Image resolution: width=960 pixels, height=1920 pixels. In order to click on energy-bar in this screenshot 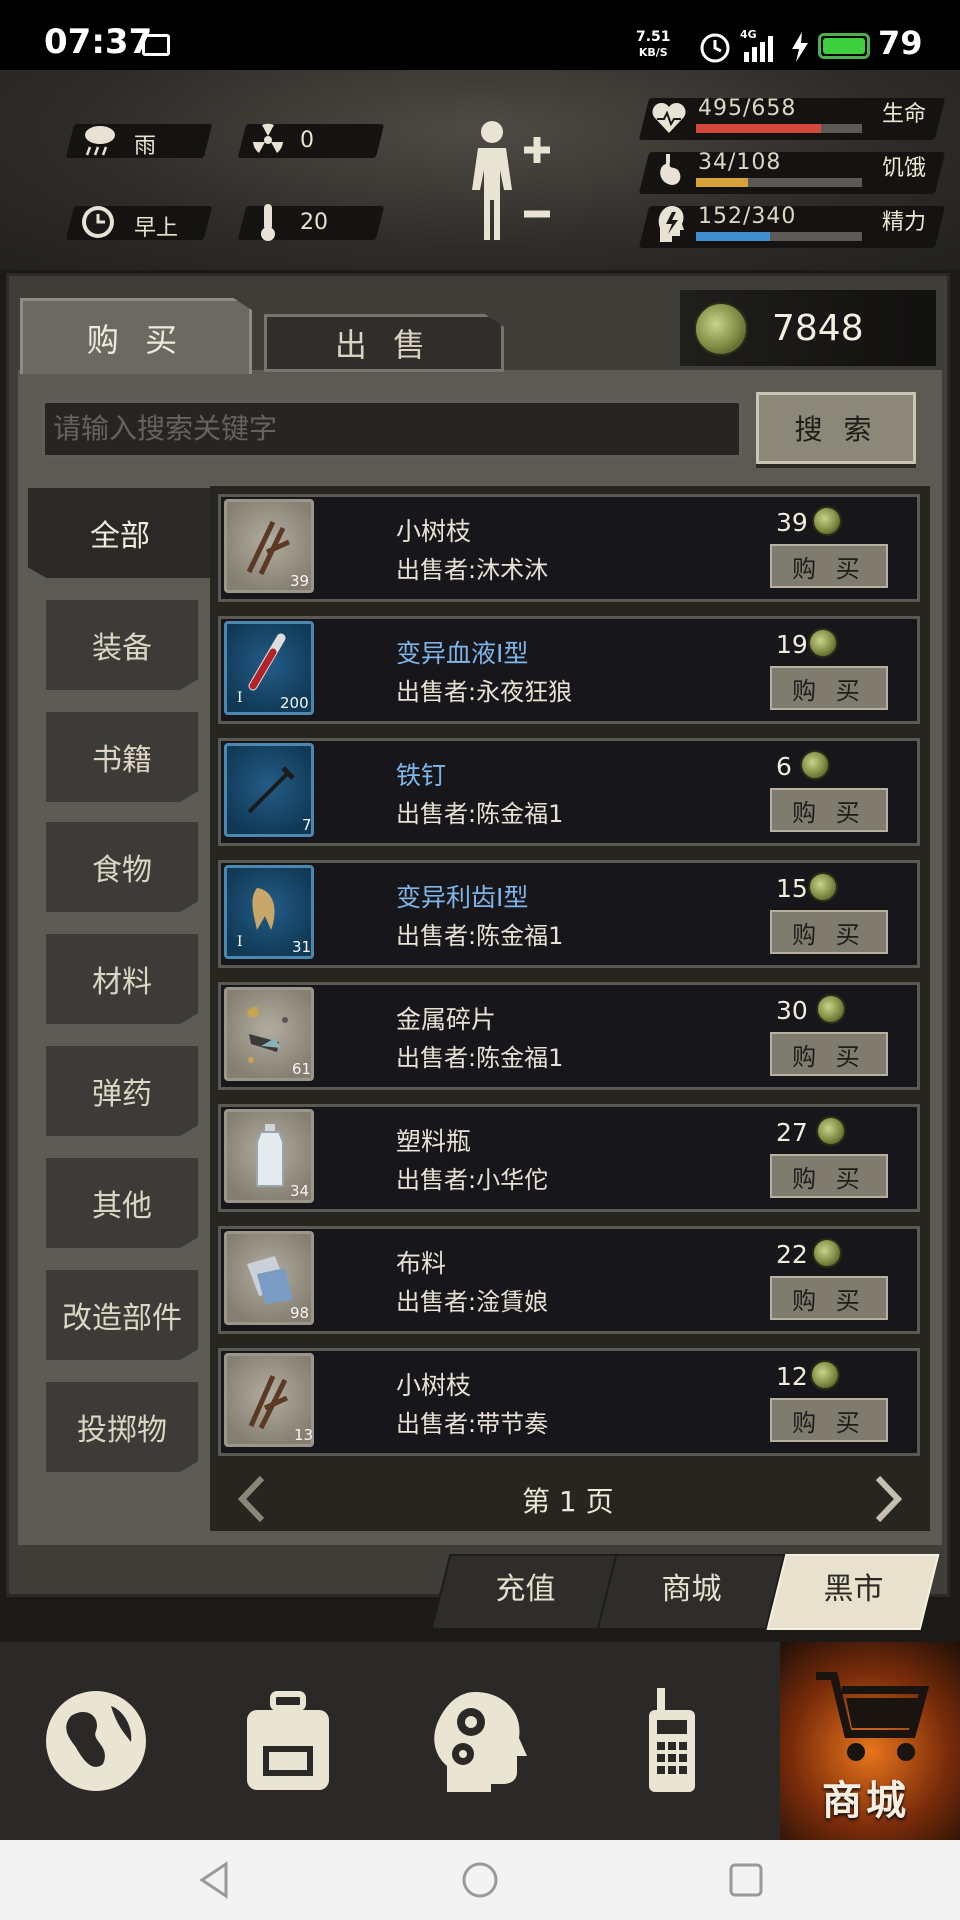, I will do `click(779, 236)`.